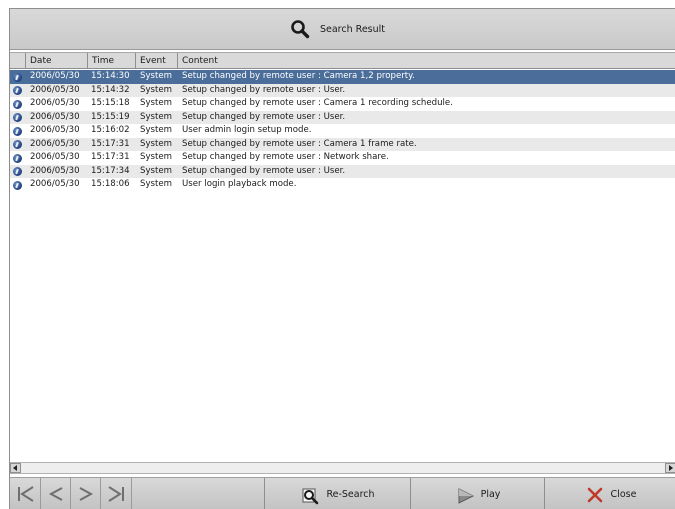 This screenshot has width=675, height=509. What do you see at coordinates (300, 29) in the screenshot?
I see `magnifier-icon` at bounding box center [300, 29].